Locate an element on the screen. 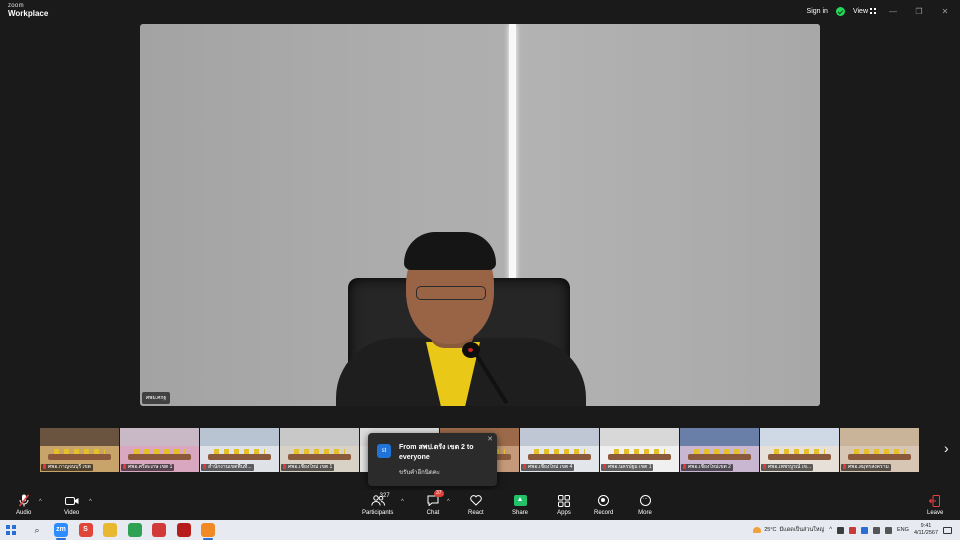 The image size is (960, 540). weather-desc: มีแดดเป็นส่วนใหญ่ is located at coordinates (802, 530).